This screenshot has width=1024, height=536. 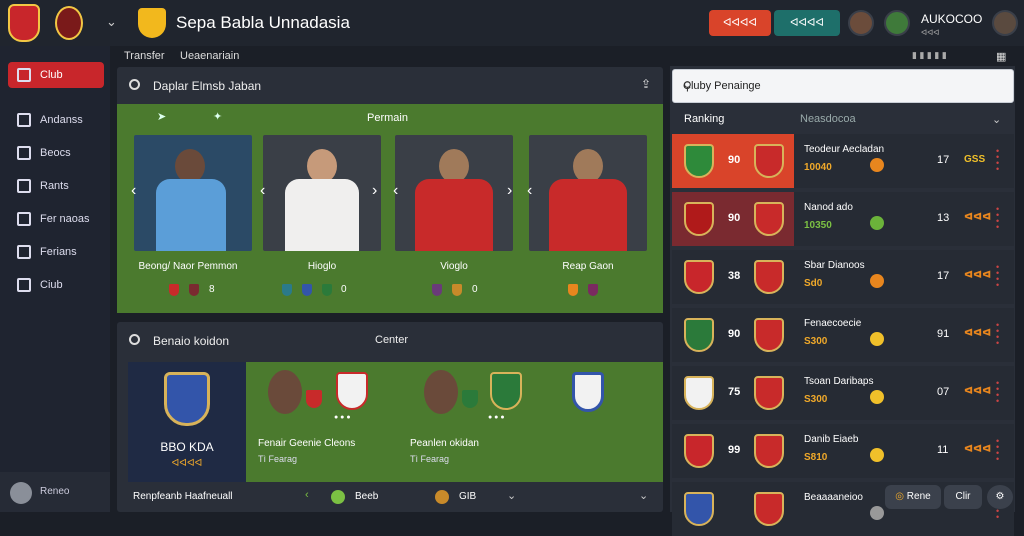 I want to click on sidebar-footer: Reneo, so click(x=55, y=492).